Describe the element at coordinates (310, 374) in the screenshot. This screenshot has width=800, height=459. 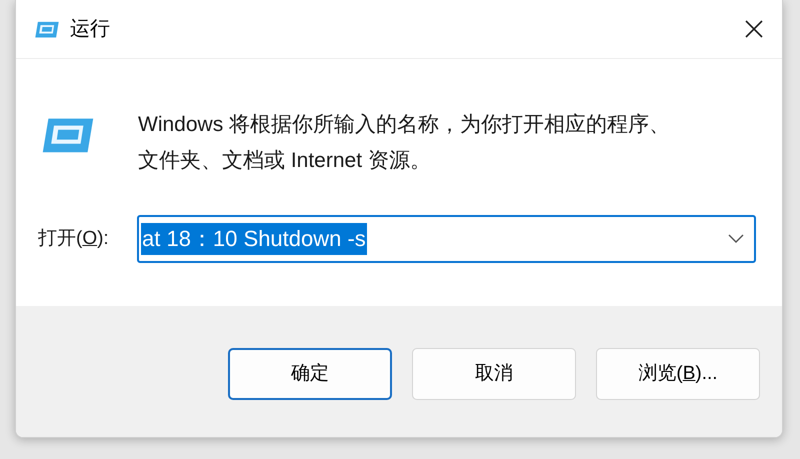
I see `dialog-button: 确定` at that location.